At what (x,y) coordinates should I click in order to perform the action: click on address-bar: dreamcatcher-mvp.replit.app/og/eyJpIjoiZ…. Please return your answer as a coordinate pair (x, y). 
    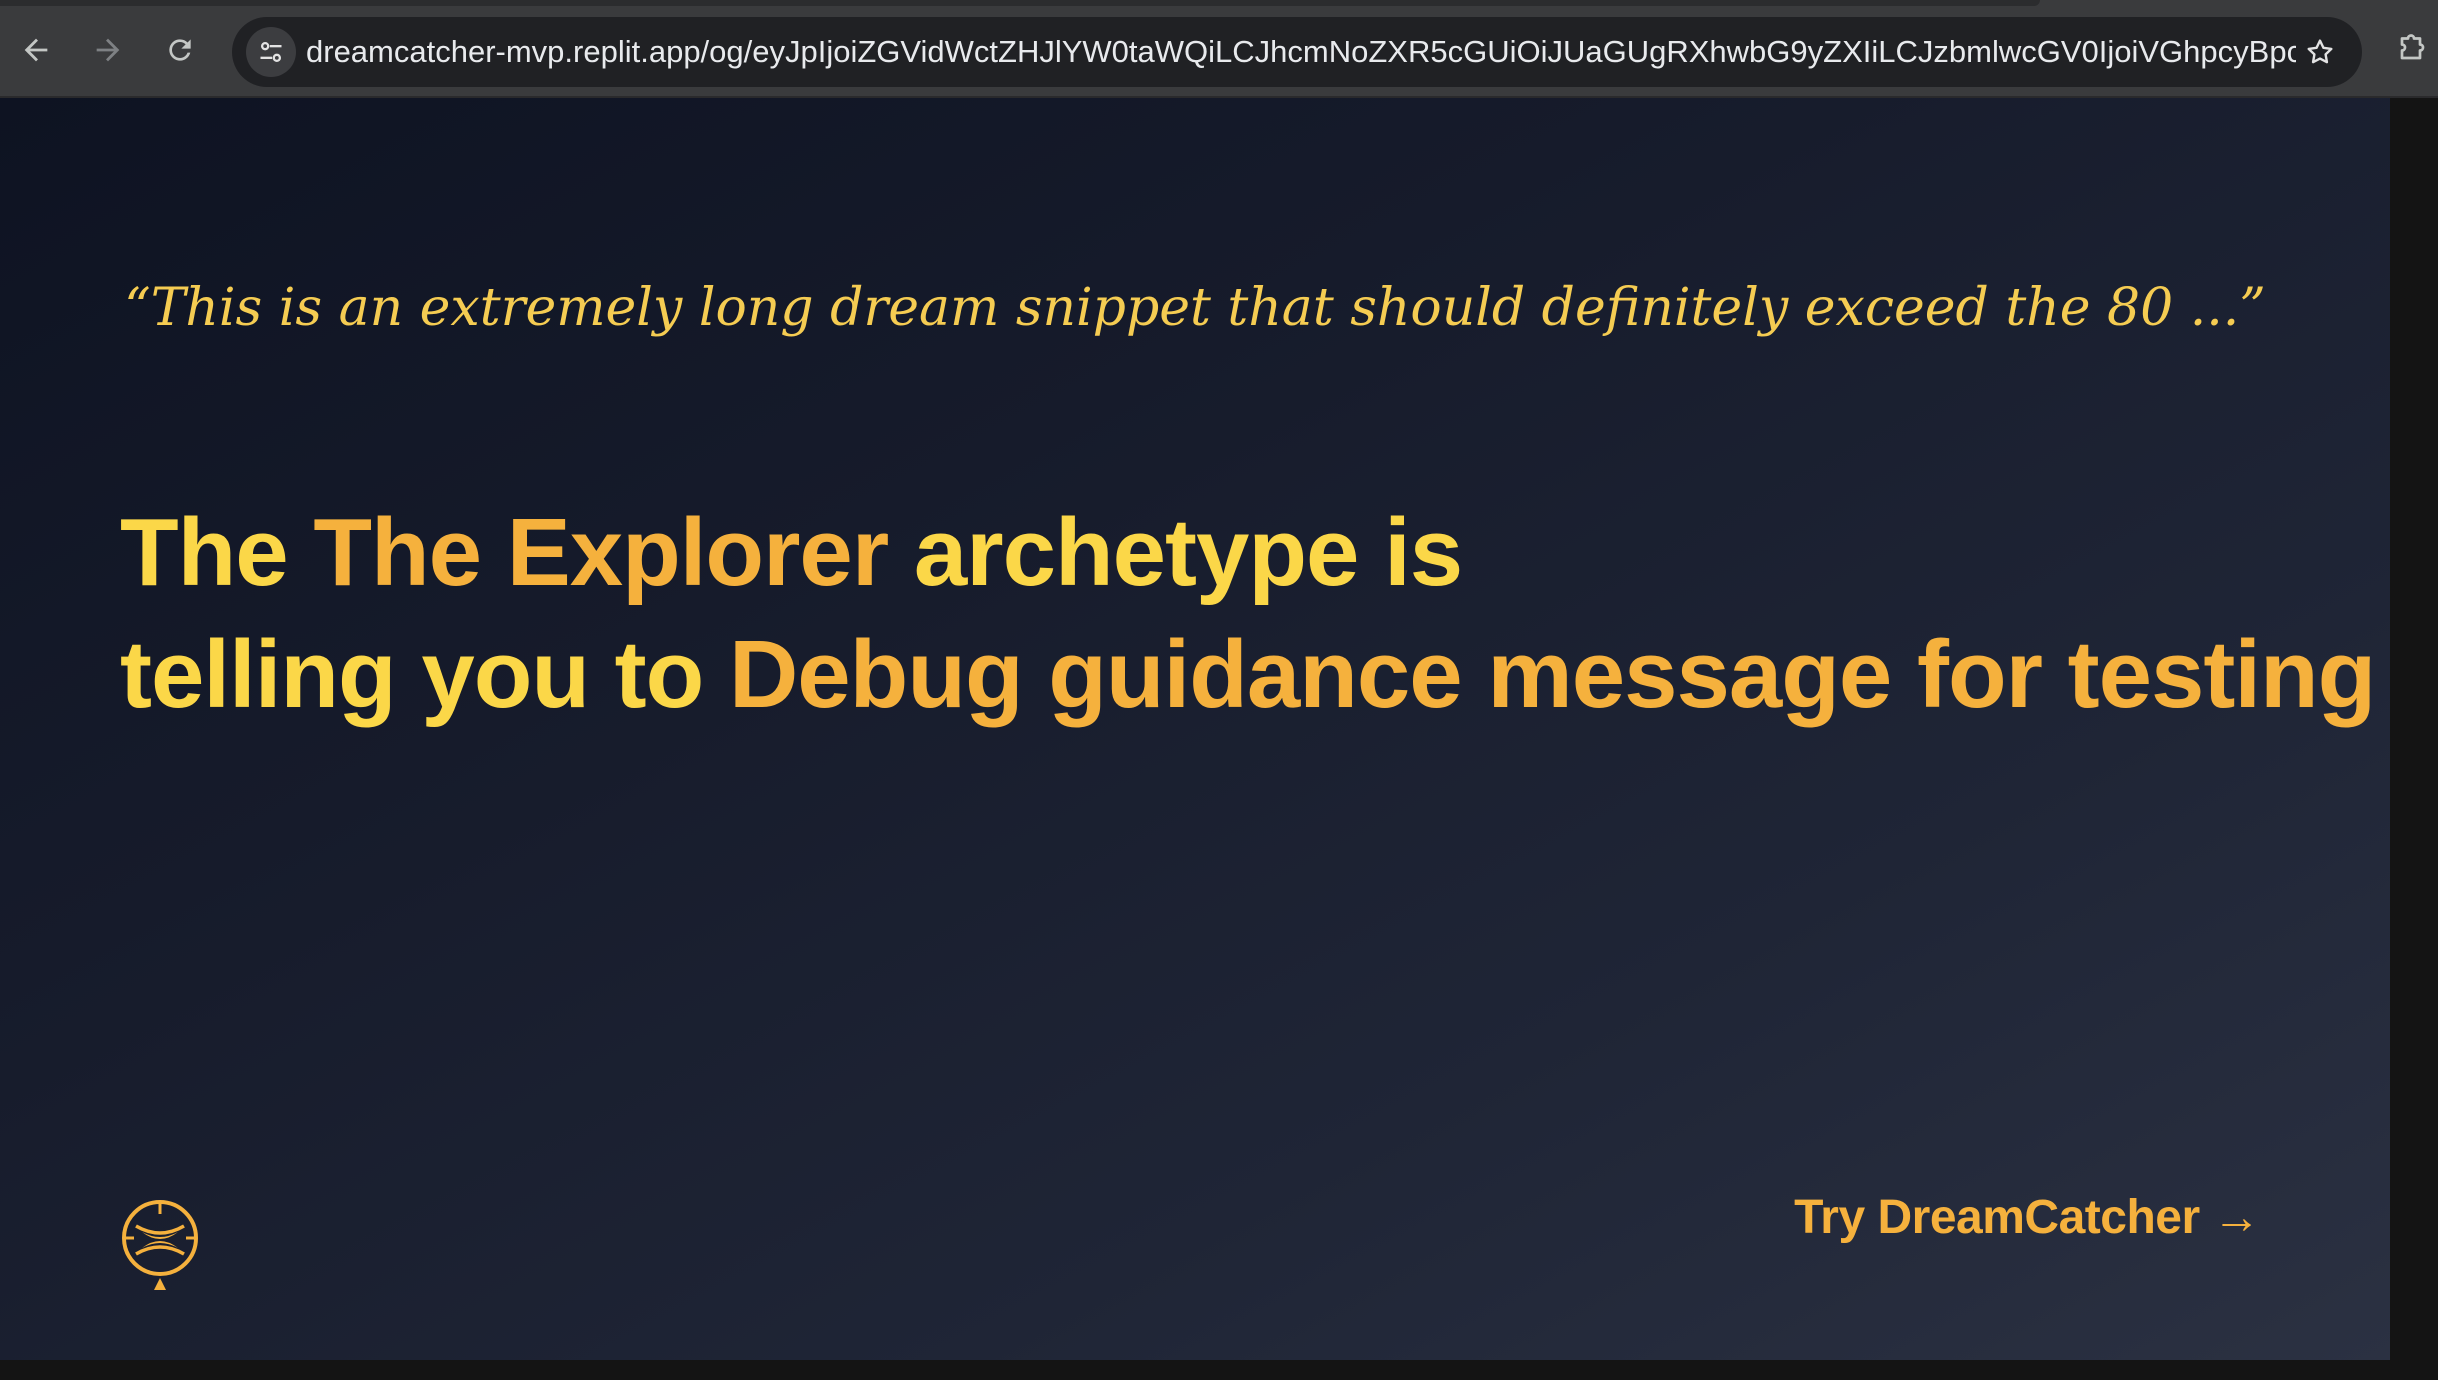
    Looking at the image, I should click on (1297, 52).